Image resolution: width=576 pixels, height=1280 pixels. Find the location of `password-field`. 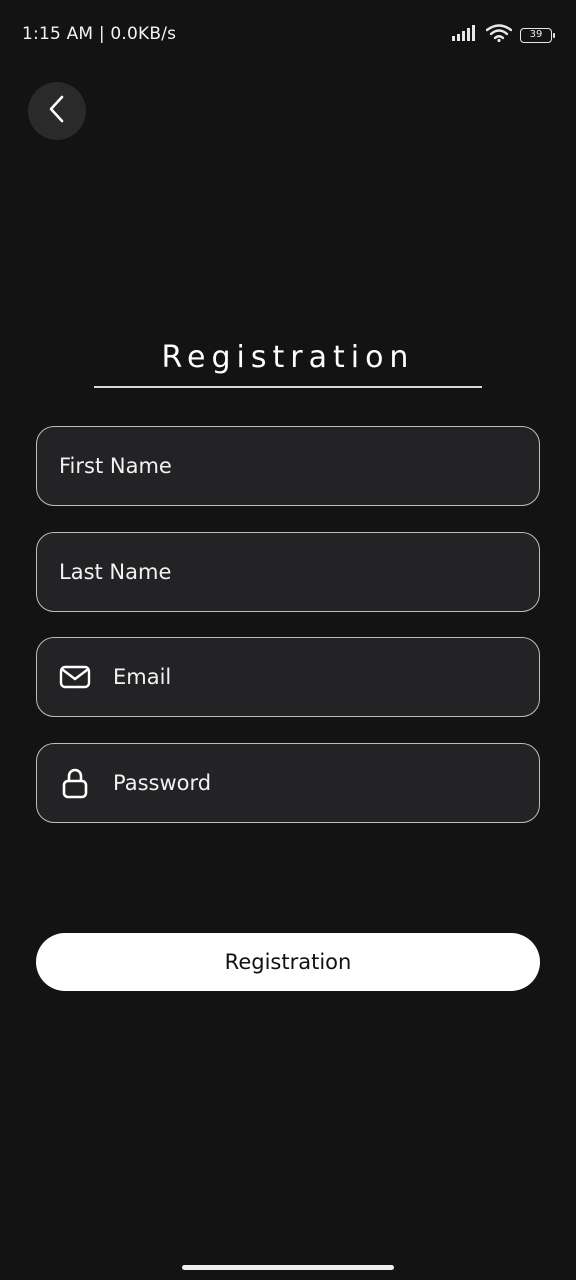

password-field is located at coordinates (288, 783).